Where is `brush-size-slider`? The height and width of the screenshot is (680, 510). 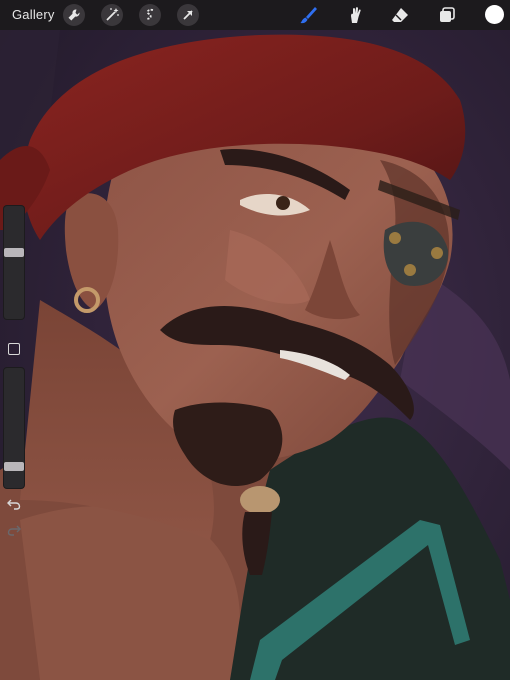 brush-size-slider is located at coordinates (14, 262).